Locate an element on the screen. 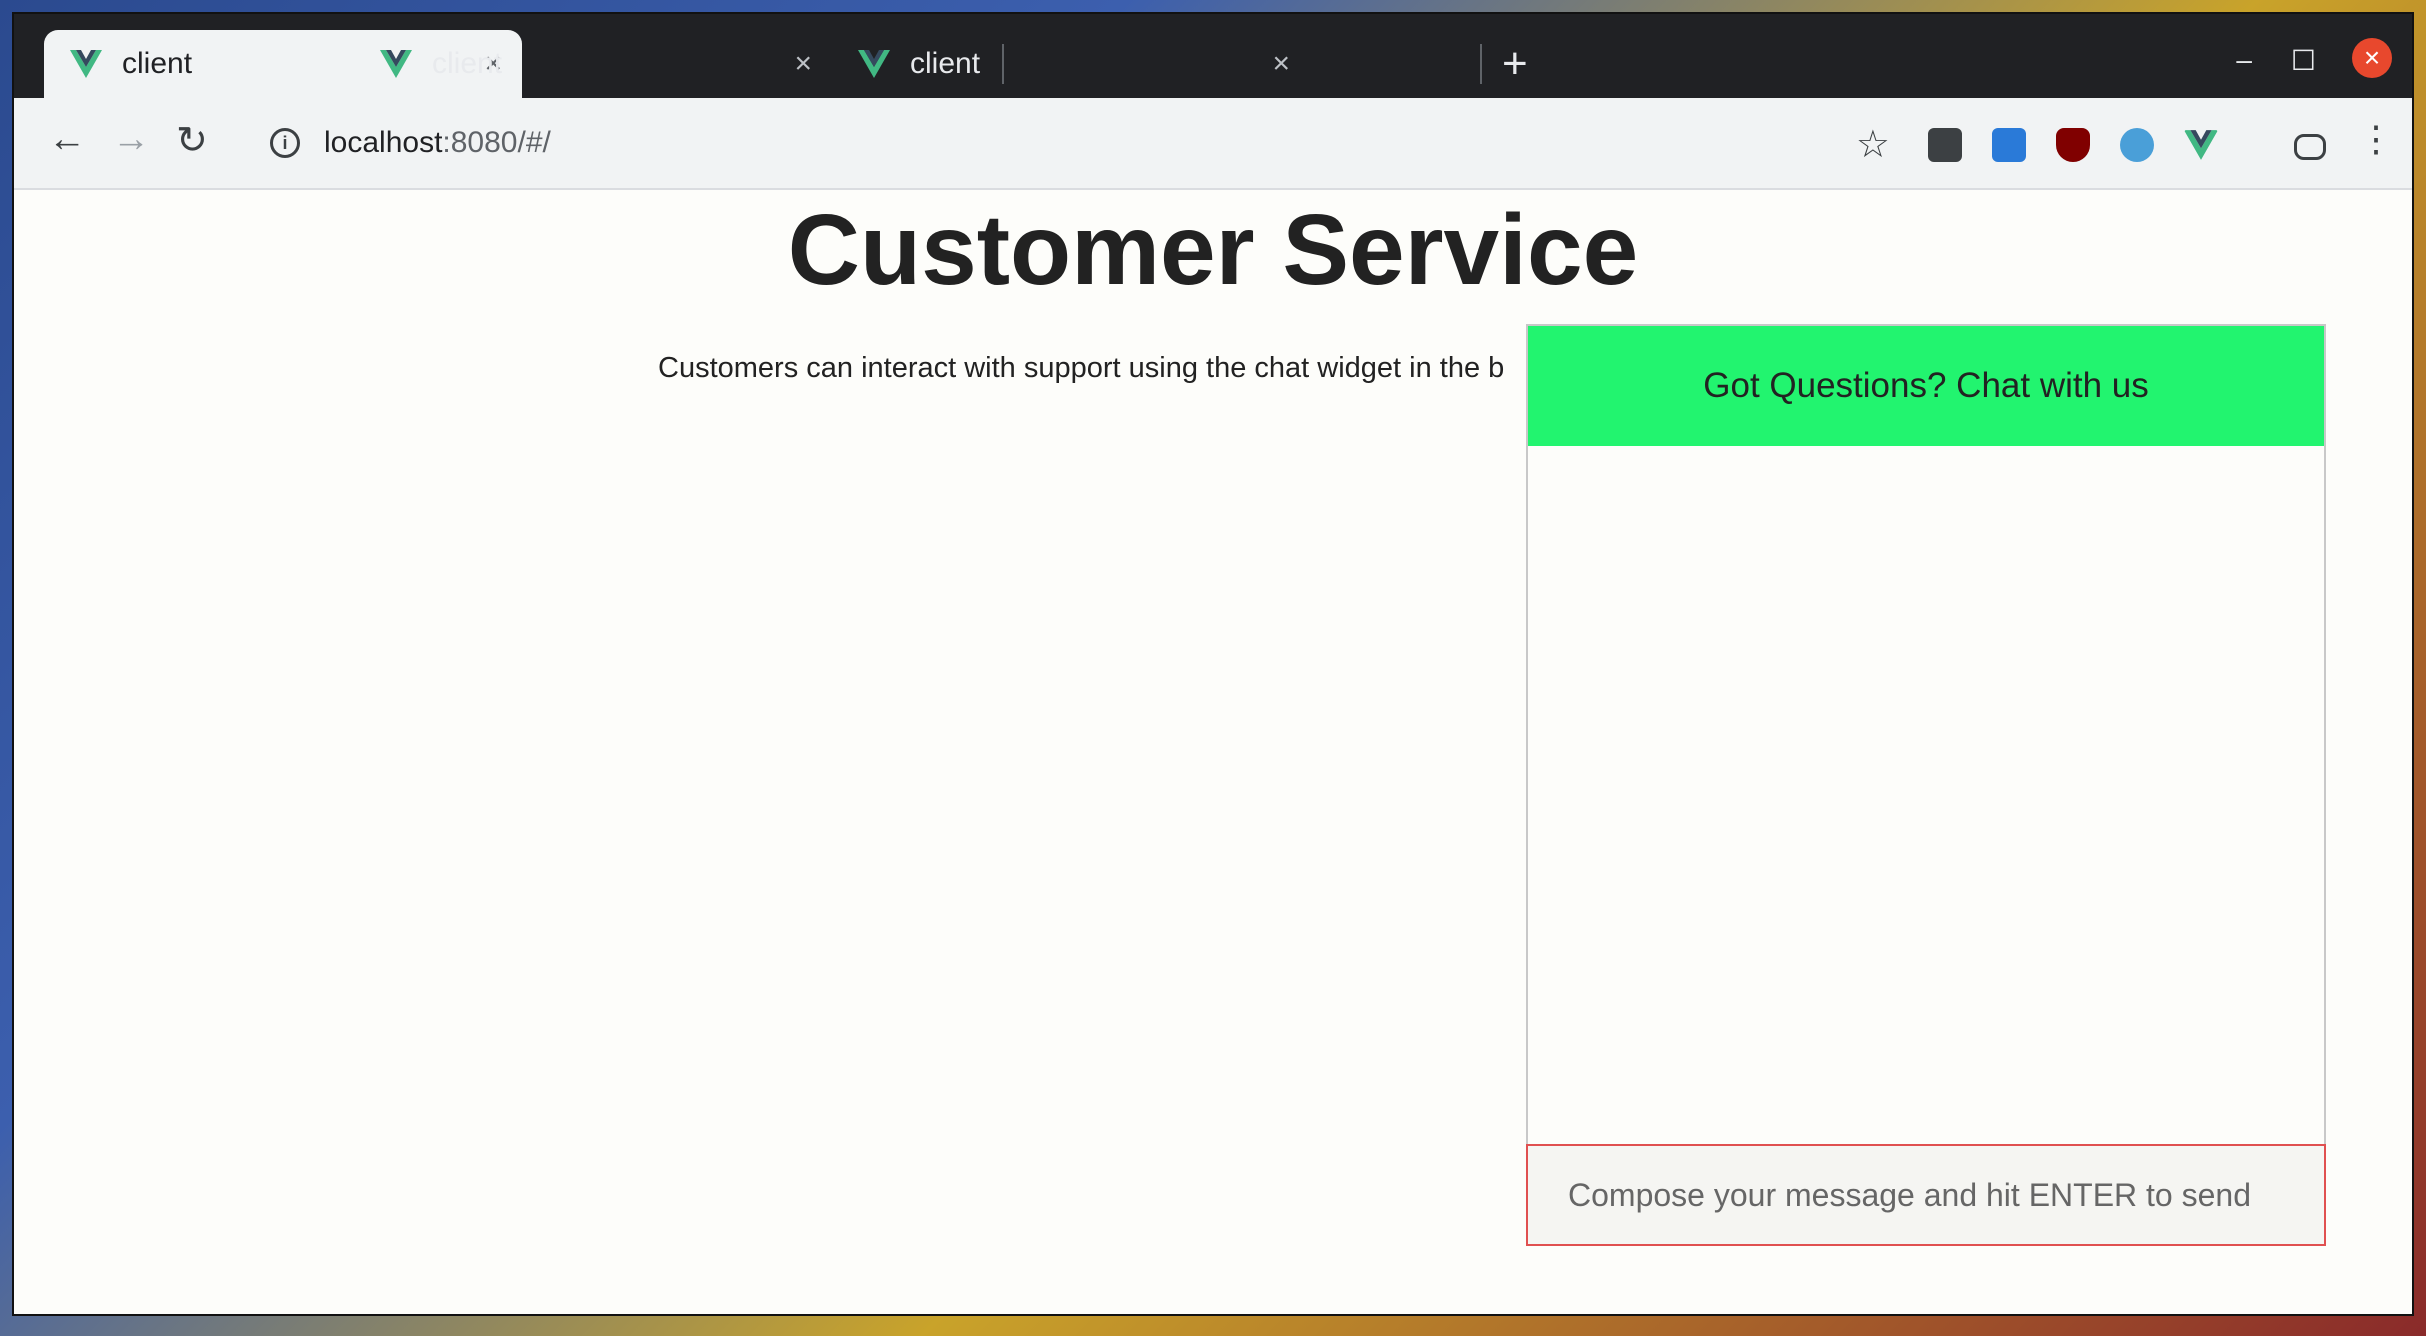 The width and height of the screenshot is (2426, 1336). incognito-icon is located at coordinates (2310, 147).